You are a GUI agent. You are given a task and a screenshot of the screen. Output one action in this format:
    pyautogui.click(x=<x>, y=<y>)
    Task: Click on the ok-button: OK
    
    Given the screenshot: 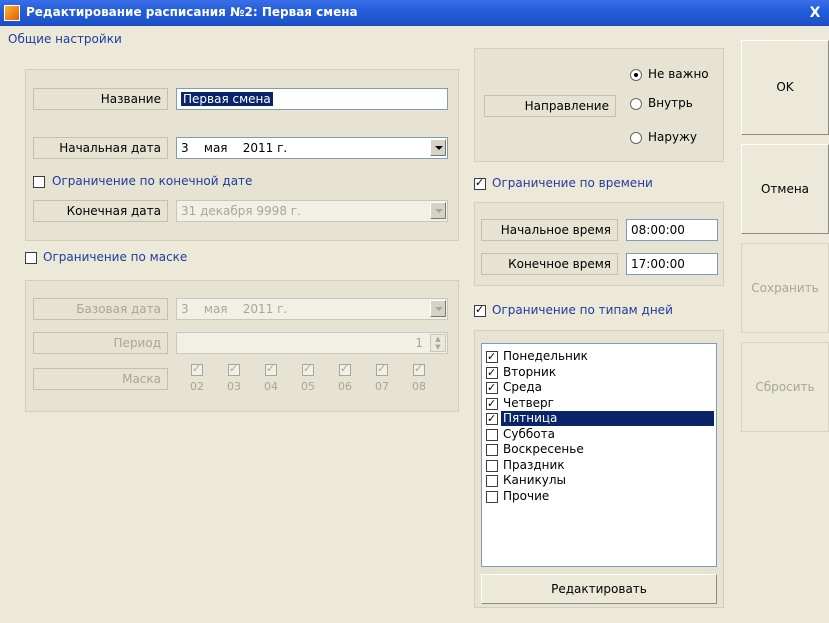 What is the action you would take?
    pyautogui.click(x=785, y=87)
    